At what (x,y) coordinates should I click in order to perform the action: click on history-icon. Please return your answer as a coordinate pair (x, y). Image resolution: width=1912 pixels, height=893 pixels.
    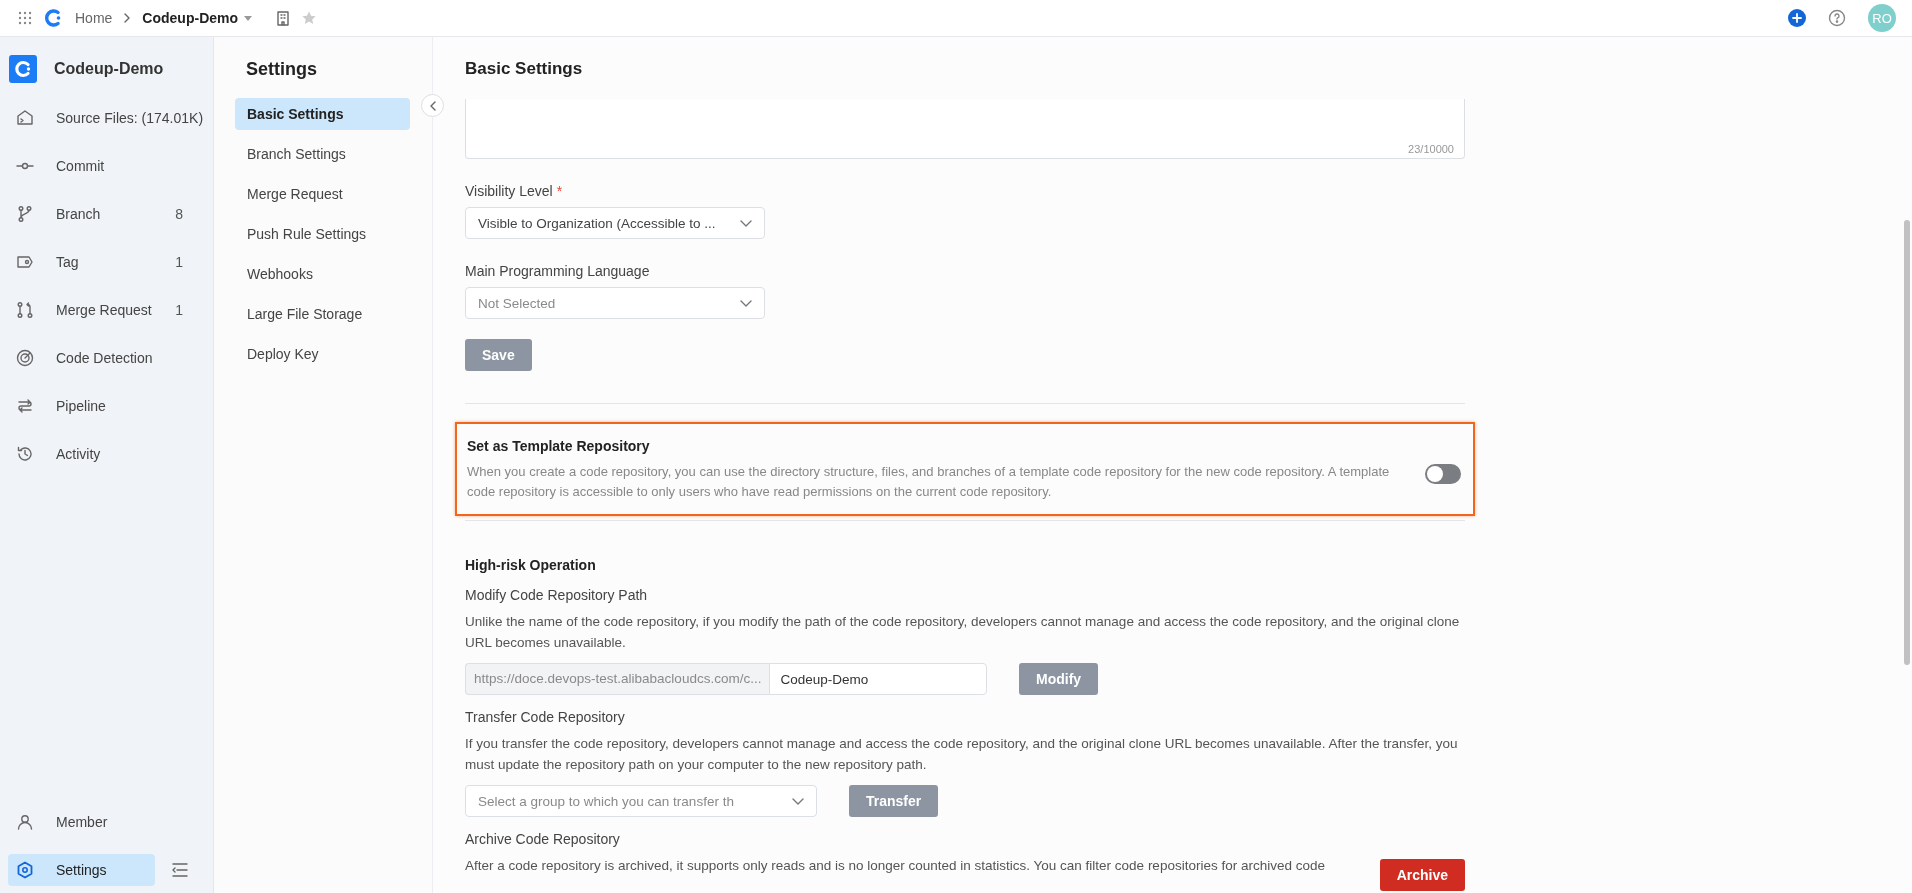
    Looking at the image, I should click on (25, 454).